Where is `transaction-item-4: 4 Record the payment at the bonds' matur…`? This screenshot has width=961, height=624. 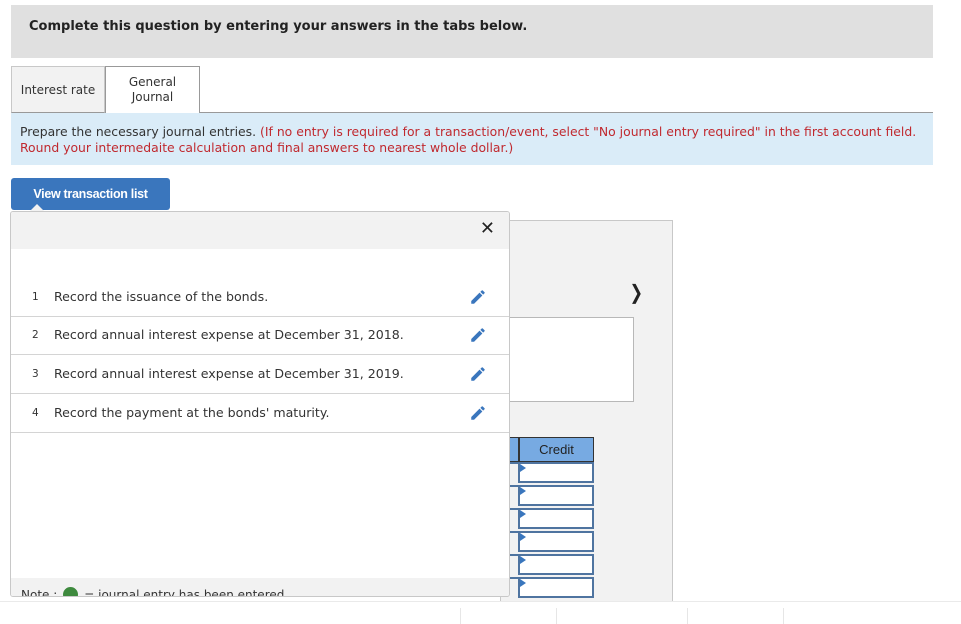
transaction-item-4: 4 Record the payment at the bonds' matur… is located at coordinates (260, 414).